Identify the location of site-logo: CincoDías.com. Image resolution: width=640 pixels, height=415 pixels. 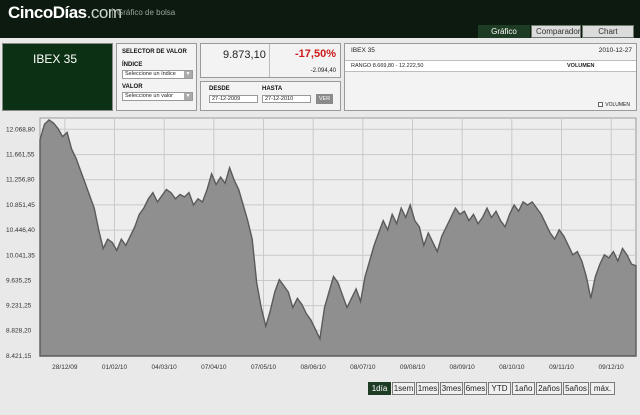
(65, 13).